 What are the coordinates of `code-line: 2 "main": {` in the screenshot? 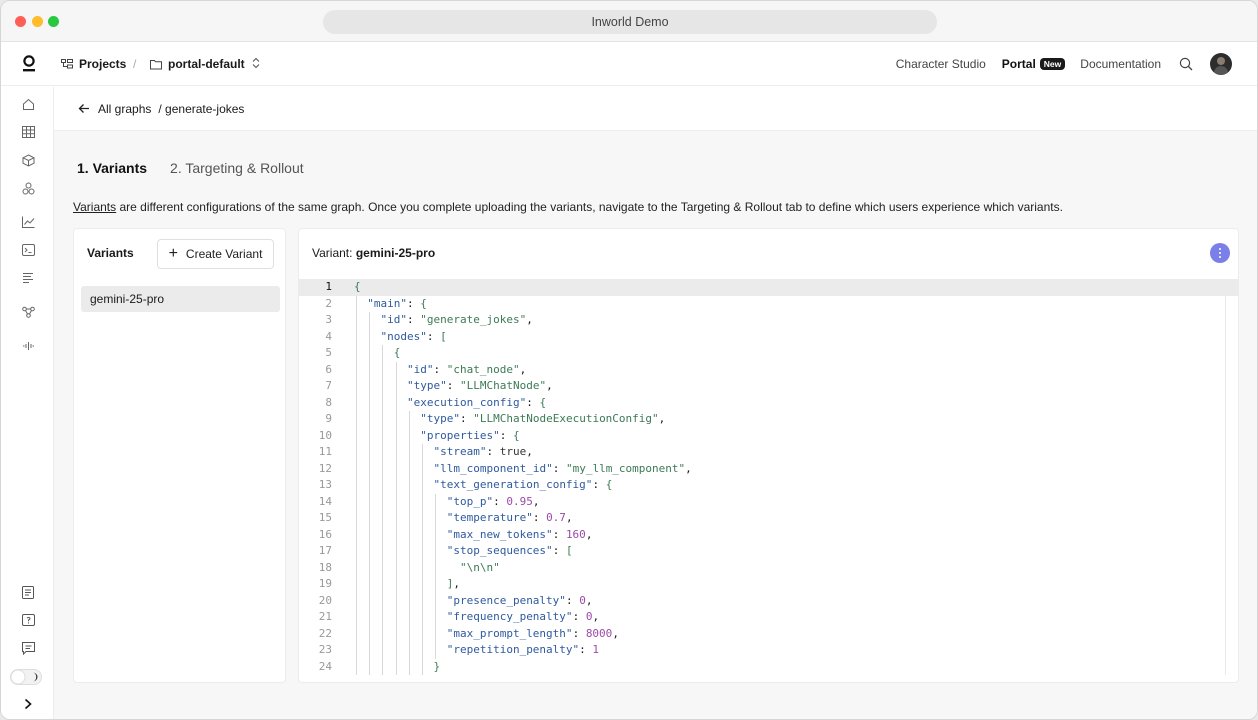 It's located at (768, 304).